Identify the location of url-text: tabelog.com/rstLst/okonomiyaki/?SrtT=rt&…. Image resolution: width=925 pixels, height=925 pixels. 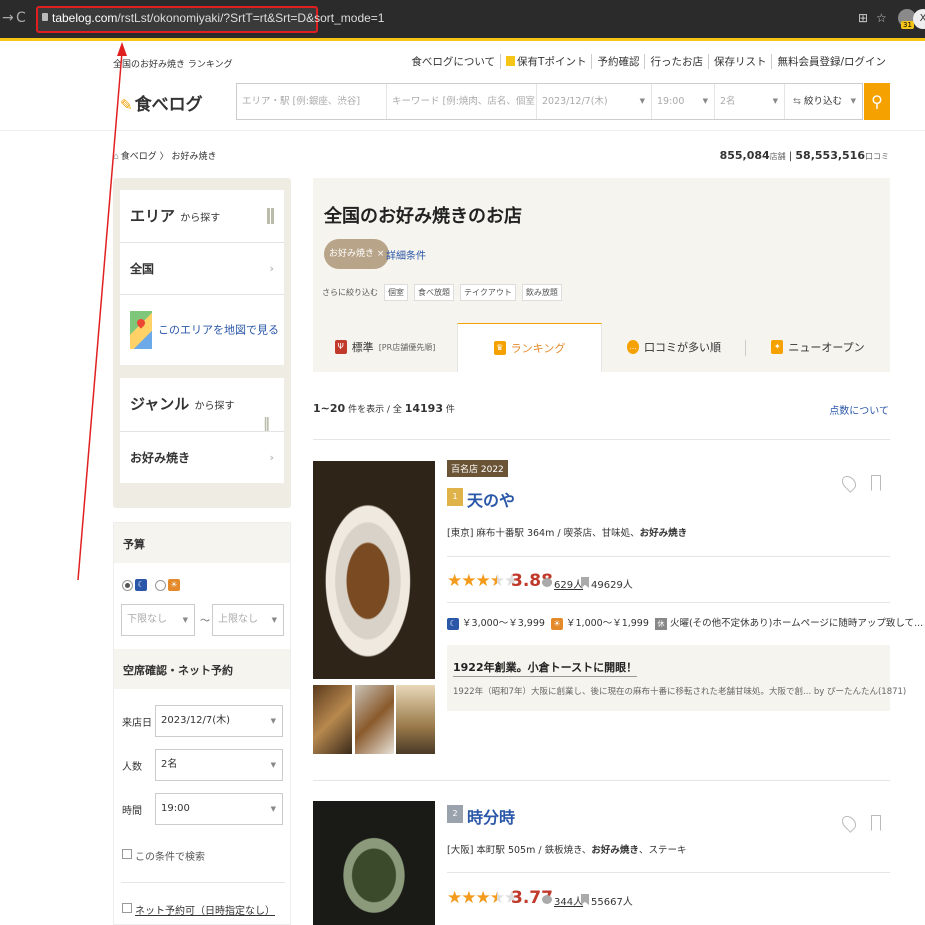
(218, 18).